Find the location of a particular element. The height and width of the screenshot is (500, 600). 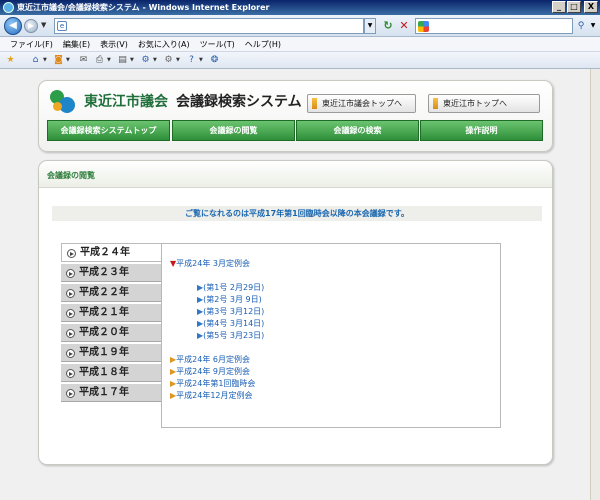

menu-tools: ツール(T) is located at coordinates (217, 44).